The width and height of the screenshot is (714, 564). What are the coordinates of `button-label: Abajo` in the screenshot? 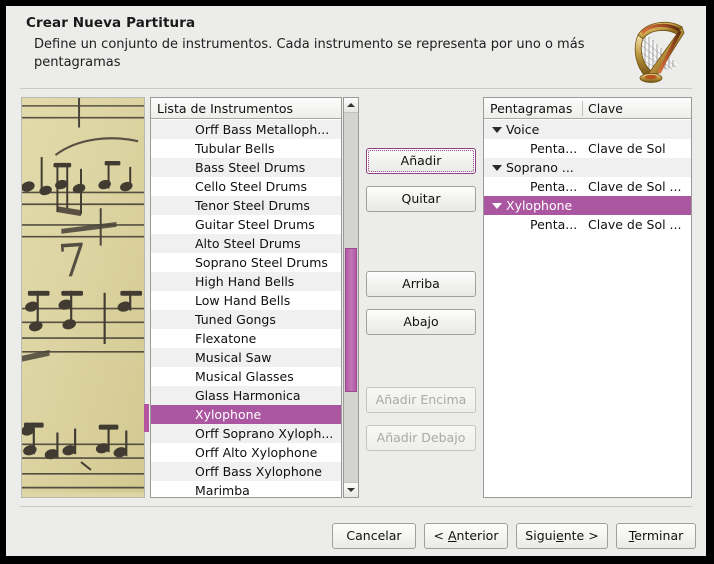 It's located at (421, 321).